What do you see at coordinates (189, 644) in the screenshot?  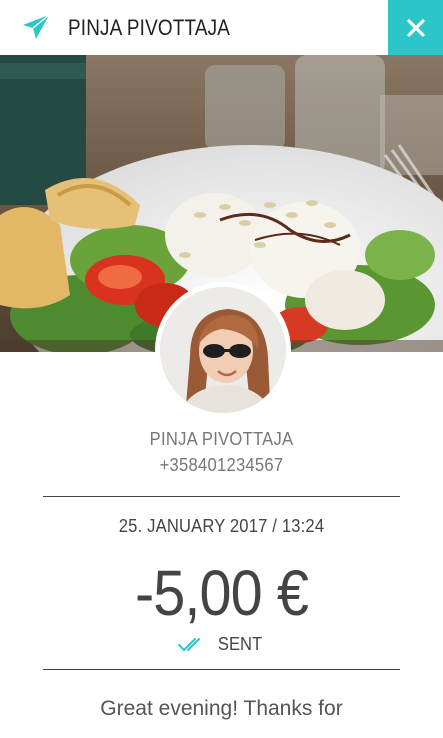 I see `double-check-icon` at bounding box center [189, 644].